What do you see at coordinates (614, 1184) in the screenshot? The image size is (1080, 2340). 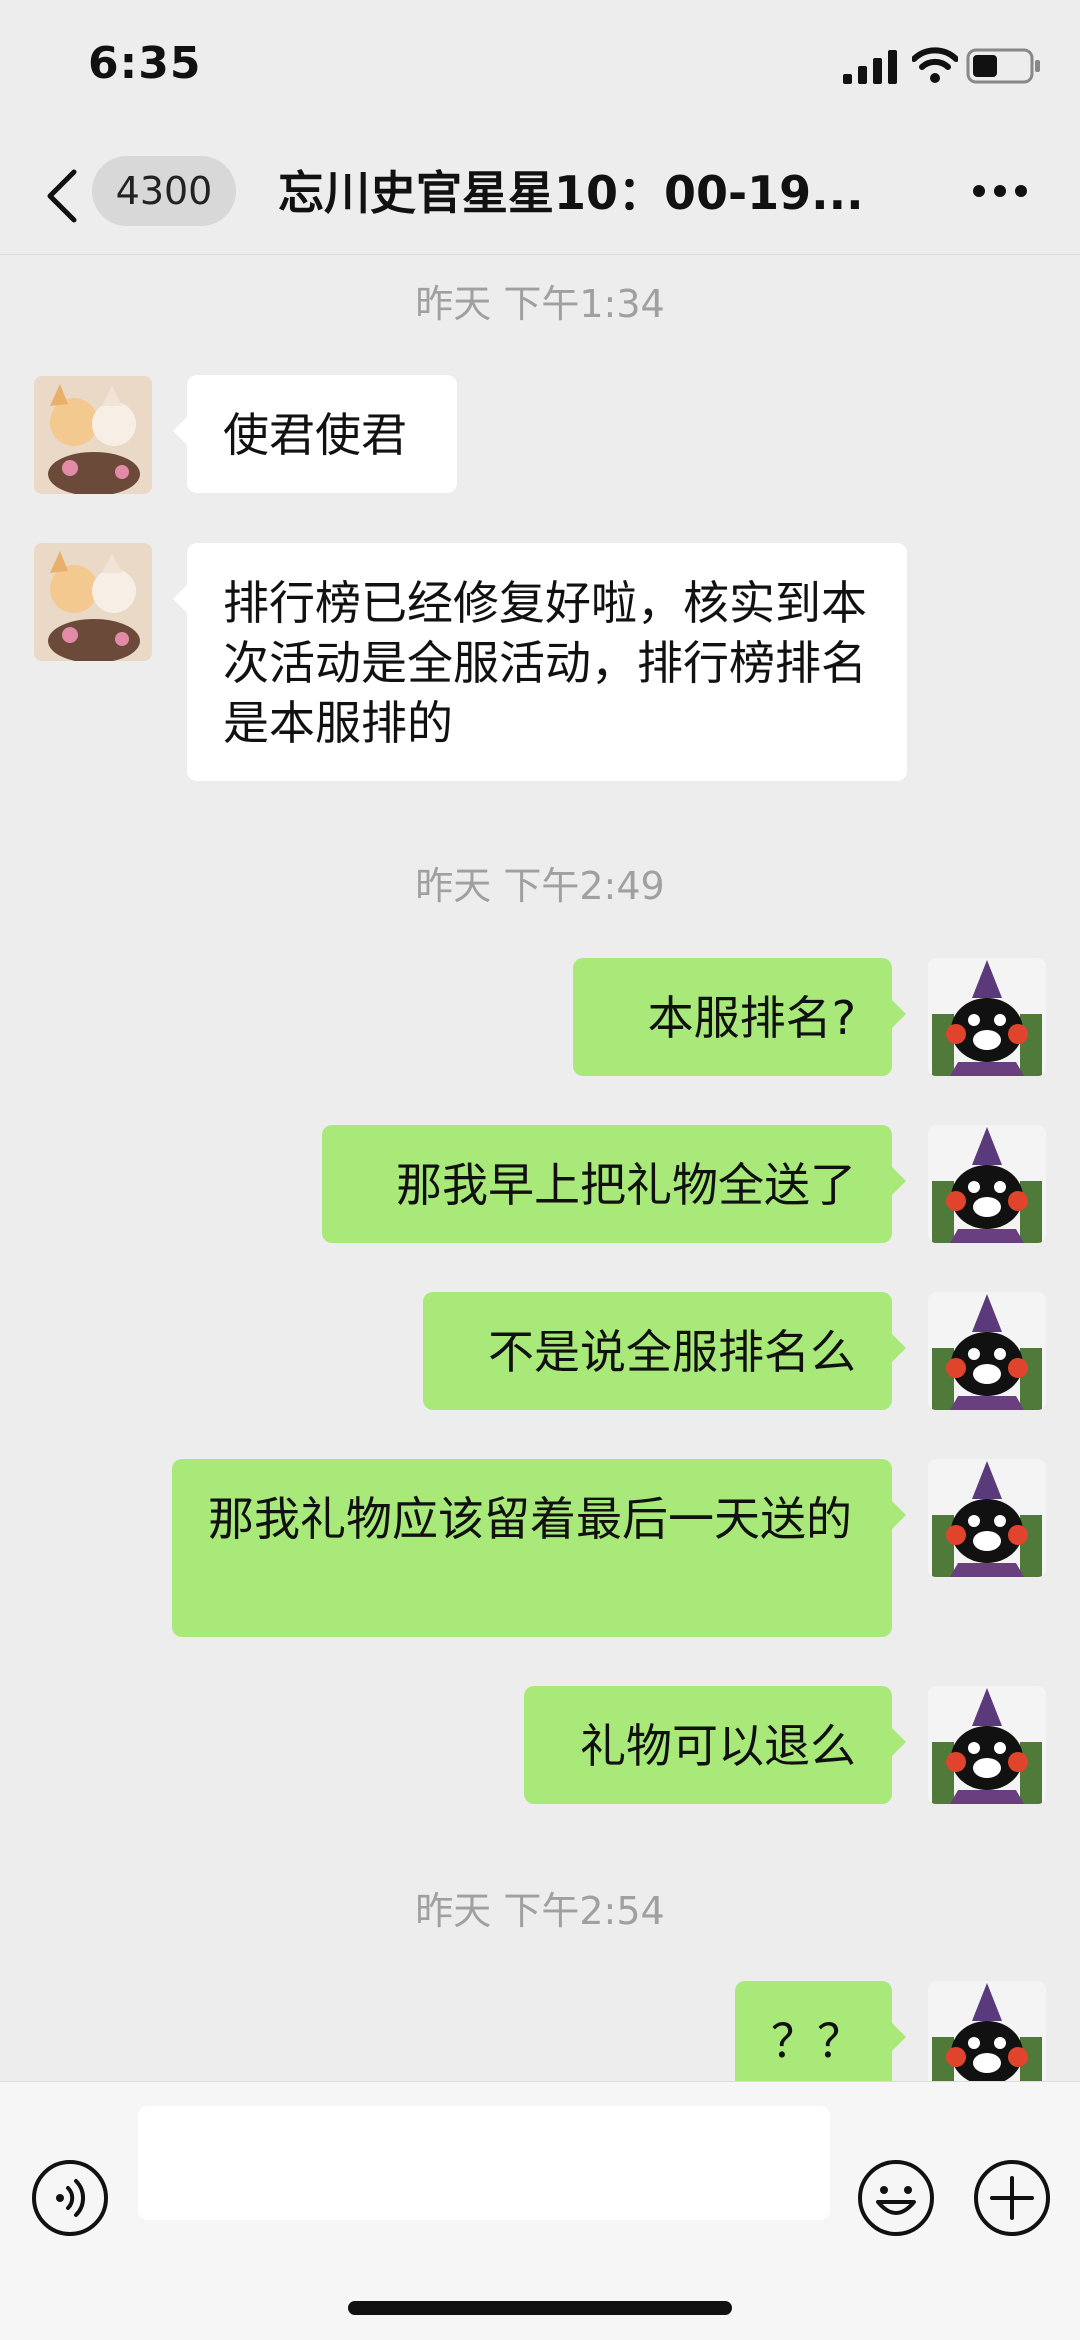 I see `sent-message-bubble: 那我早上把礼物全送了` at bounding box center [614, 1184].